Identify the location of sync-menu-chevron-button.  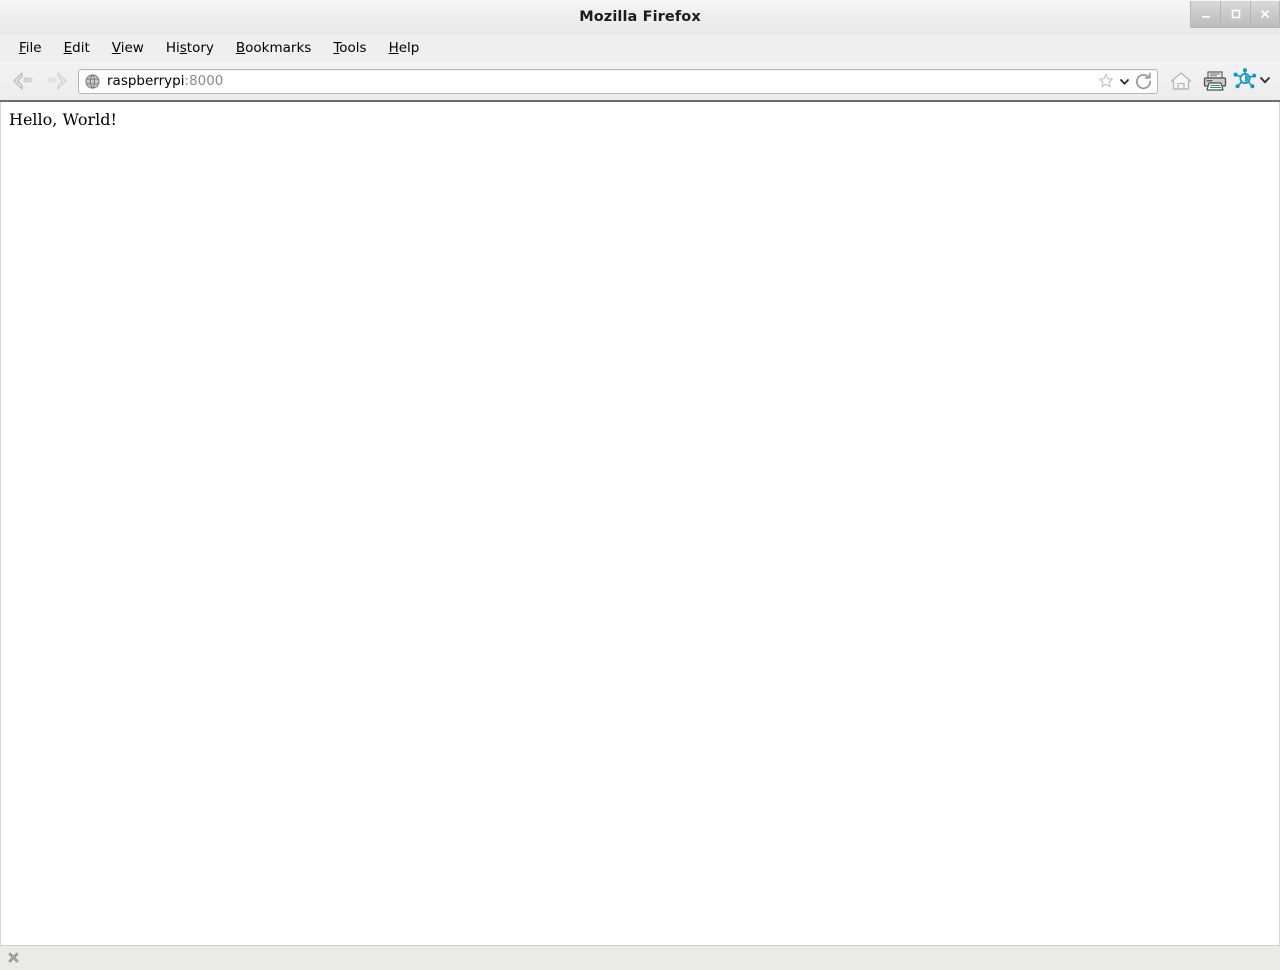
(1265, 81).